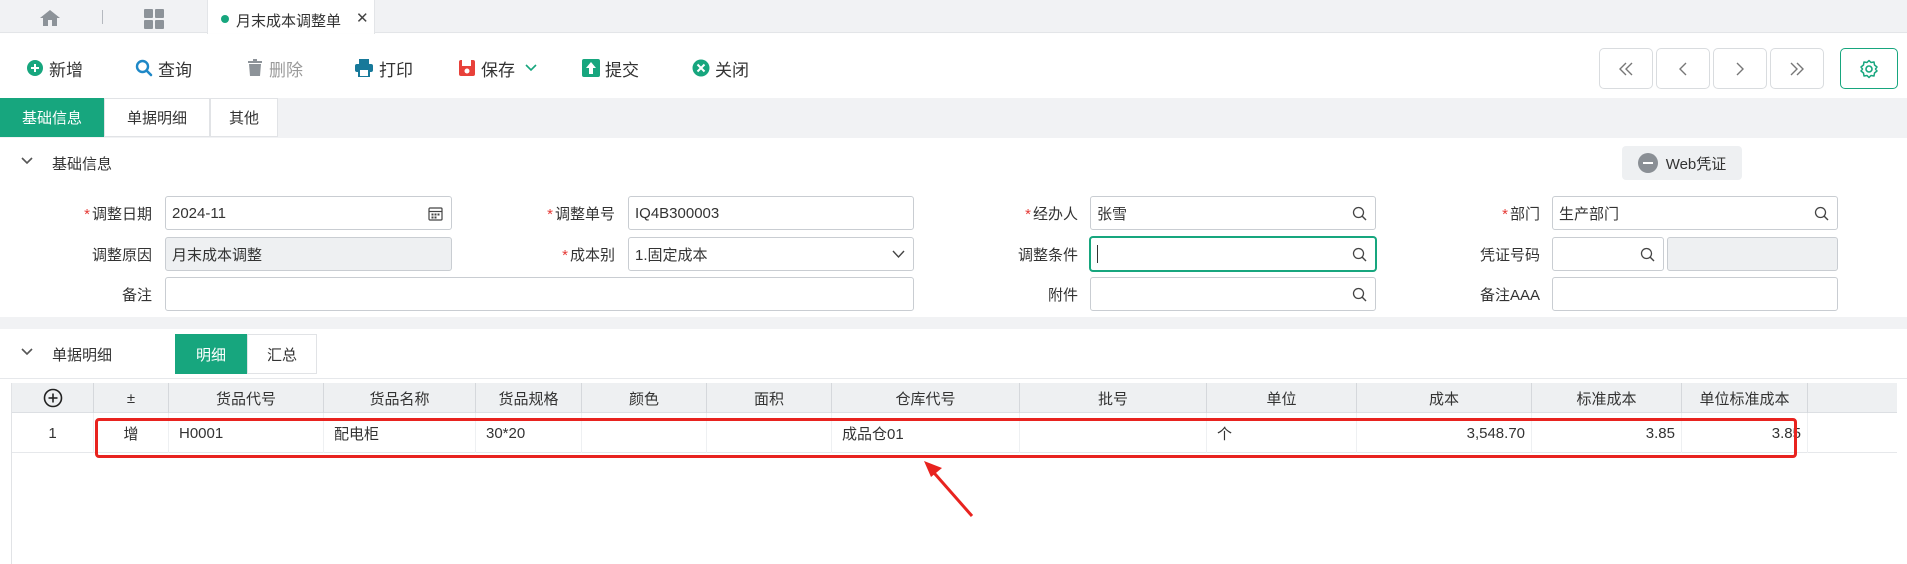  What do you see at coordinates (1695, 294) in the screenshot?
I see `remark-aaa-field` at bounding box center [1695, 294].